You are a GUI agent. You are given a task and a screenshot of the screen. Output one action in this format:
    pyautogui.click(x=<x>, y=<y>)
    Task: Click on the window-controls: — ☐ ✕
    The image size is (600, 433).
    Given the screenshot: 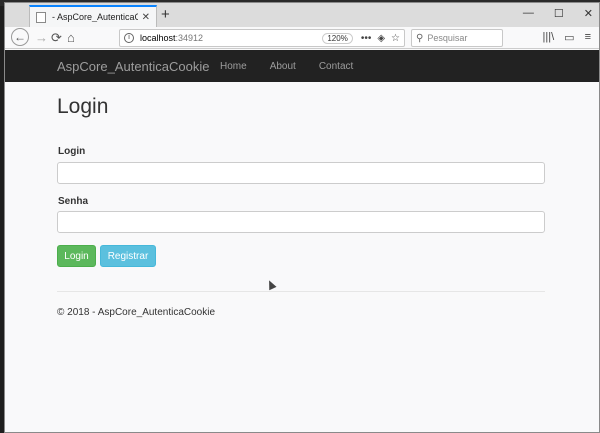 What is the action you would take?
    pyautogui.click(x=558, y=13)
    